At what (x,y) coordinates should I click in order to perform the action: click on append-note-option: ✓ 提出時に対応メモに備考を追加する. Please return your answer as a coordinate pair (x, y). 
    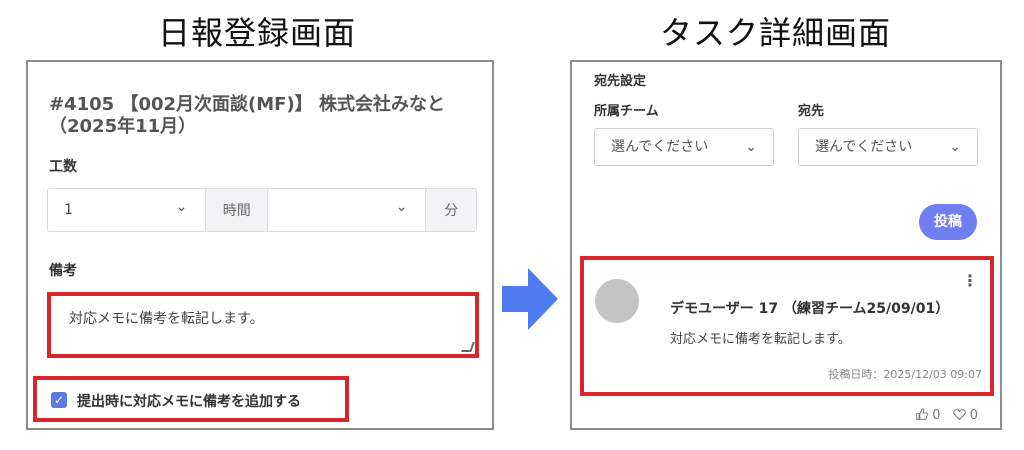
    Looking at the image, I should click on (191, 399).